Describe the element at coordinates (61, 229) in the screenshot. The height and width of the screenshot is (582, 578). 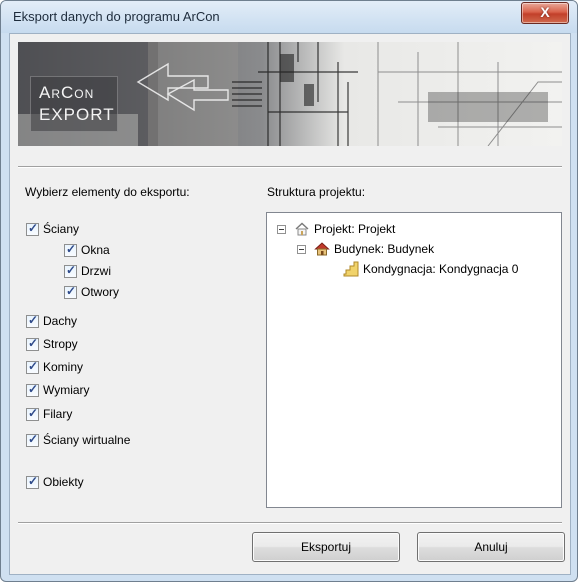
I see `checkbox-label: Ściany` at that location.